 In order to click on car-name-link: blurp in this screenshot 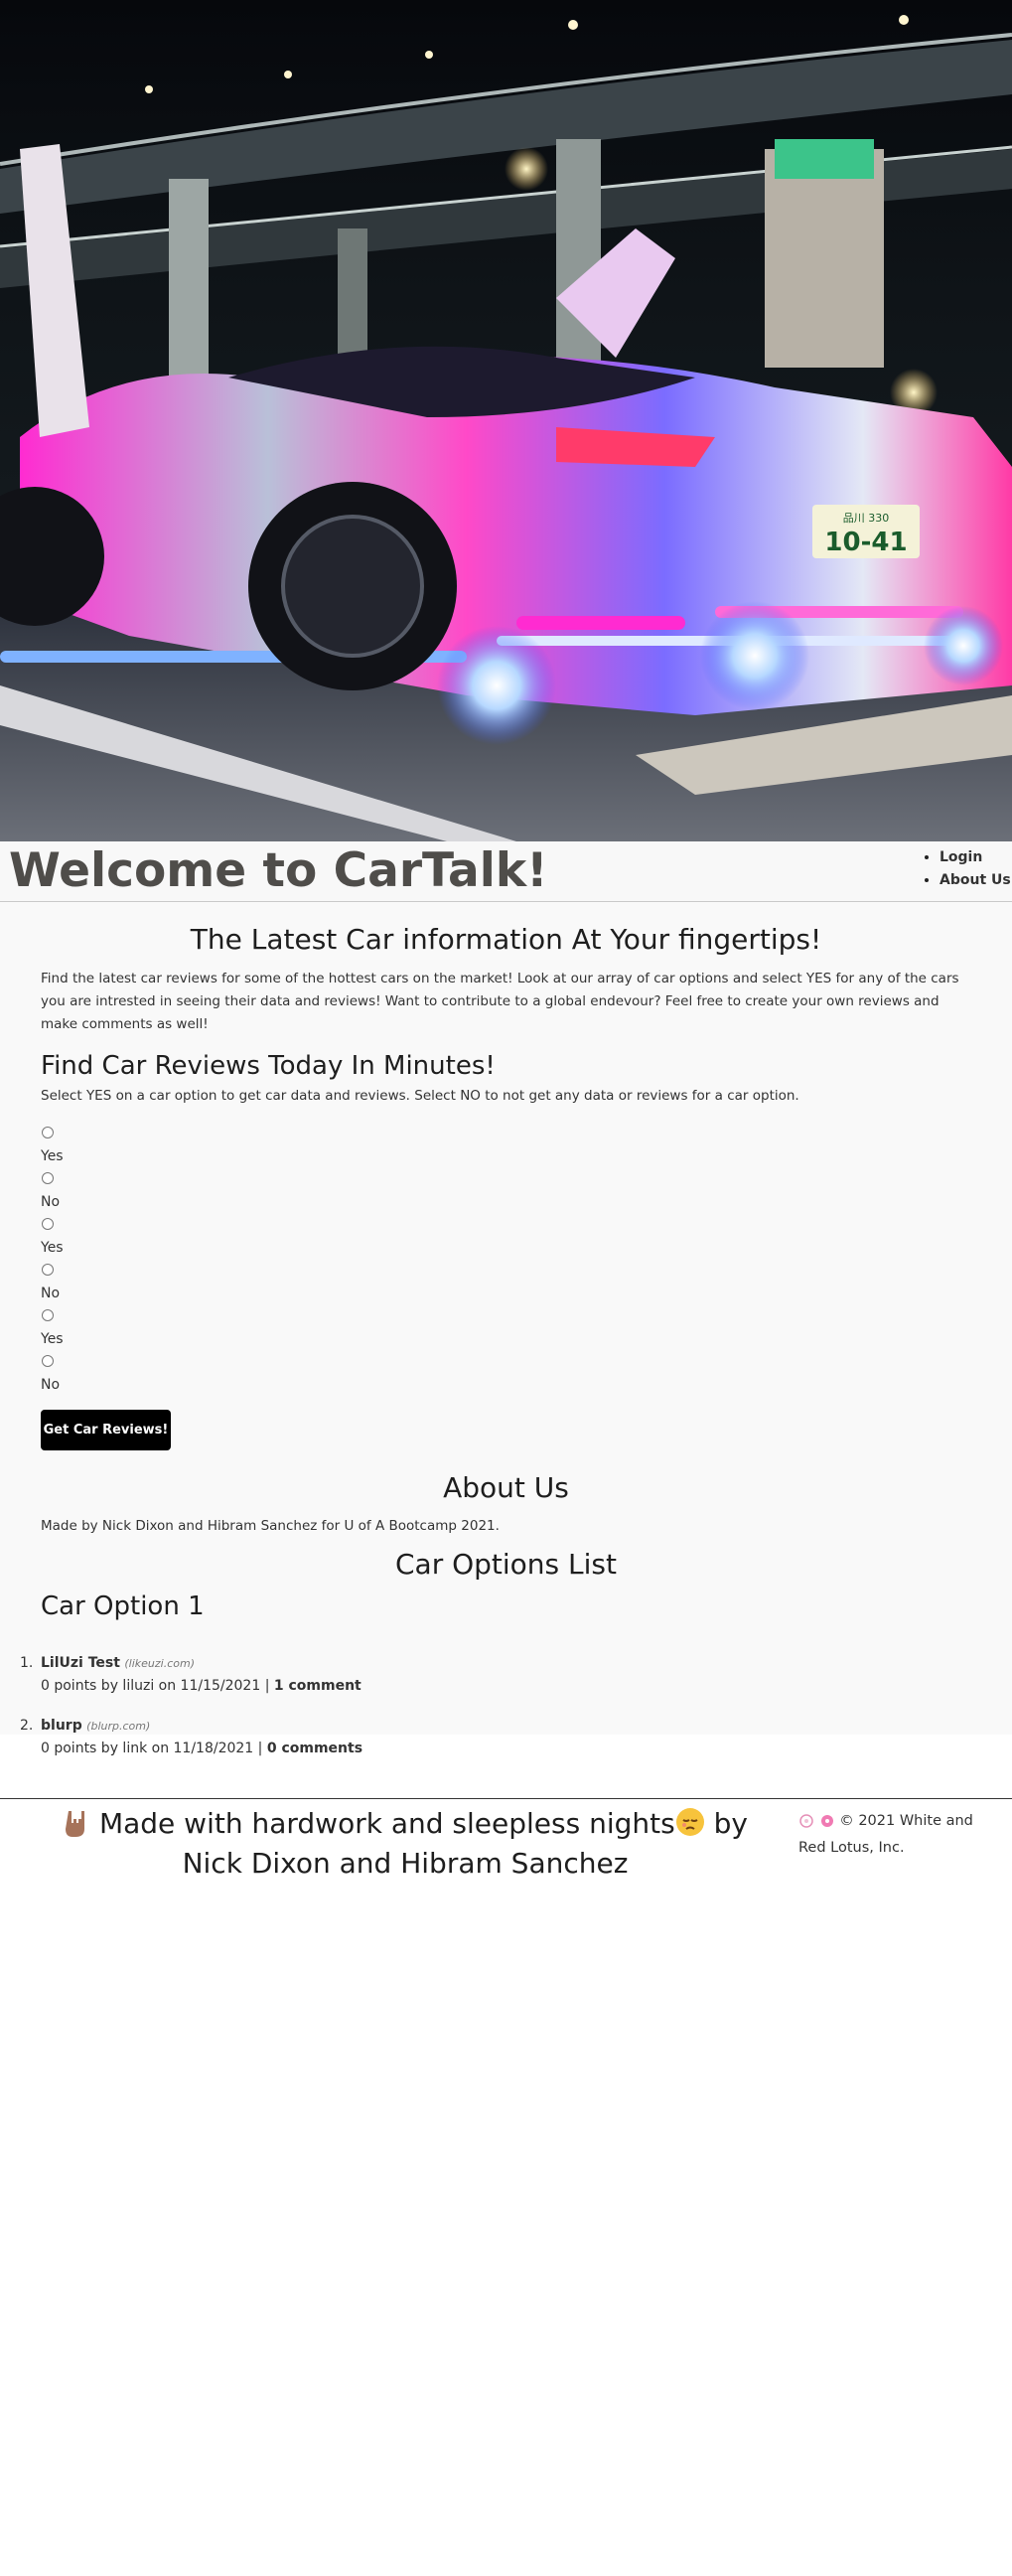, I will do `click(61, 1726)`.